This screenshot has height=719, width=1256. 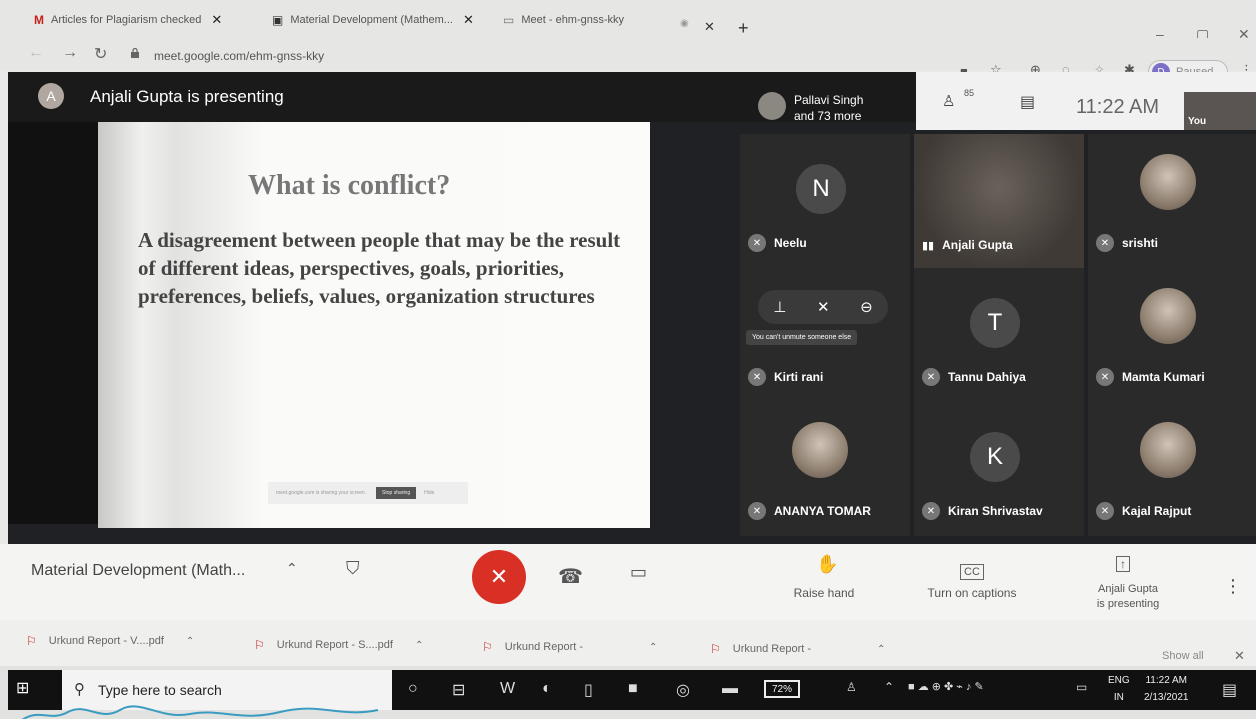 What do you see at coordinates (79, 689) in the screenshot?
I see `search-icon: ⚲` at bounding box center [79, 689].